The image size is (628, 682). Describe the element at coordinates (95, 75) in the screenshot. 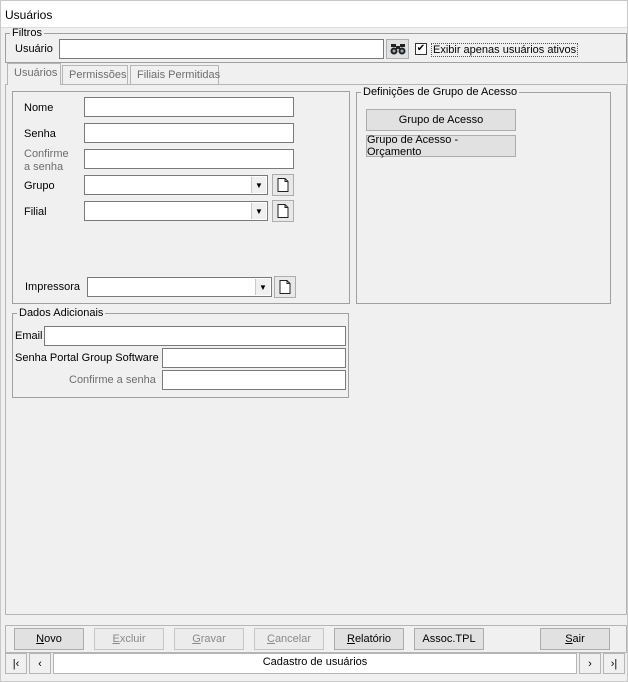

I see `tab-permissoes: Permissões` at that location.